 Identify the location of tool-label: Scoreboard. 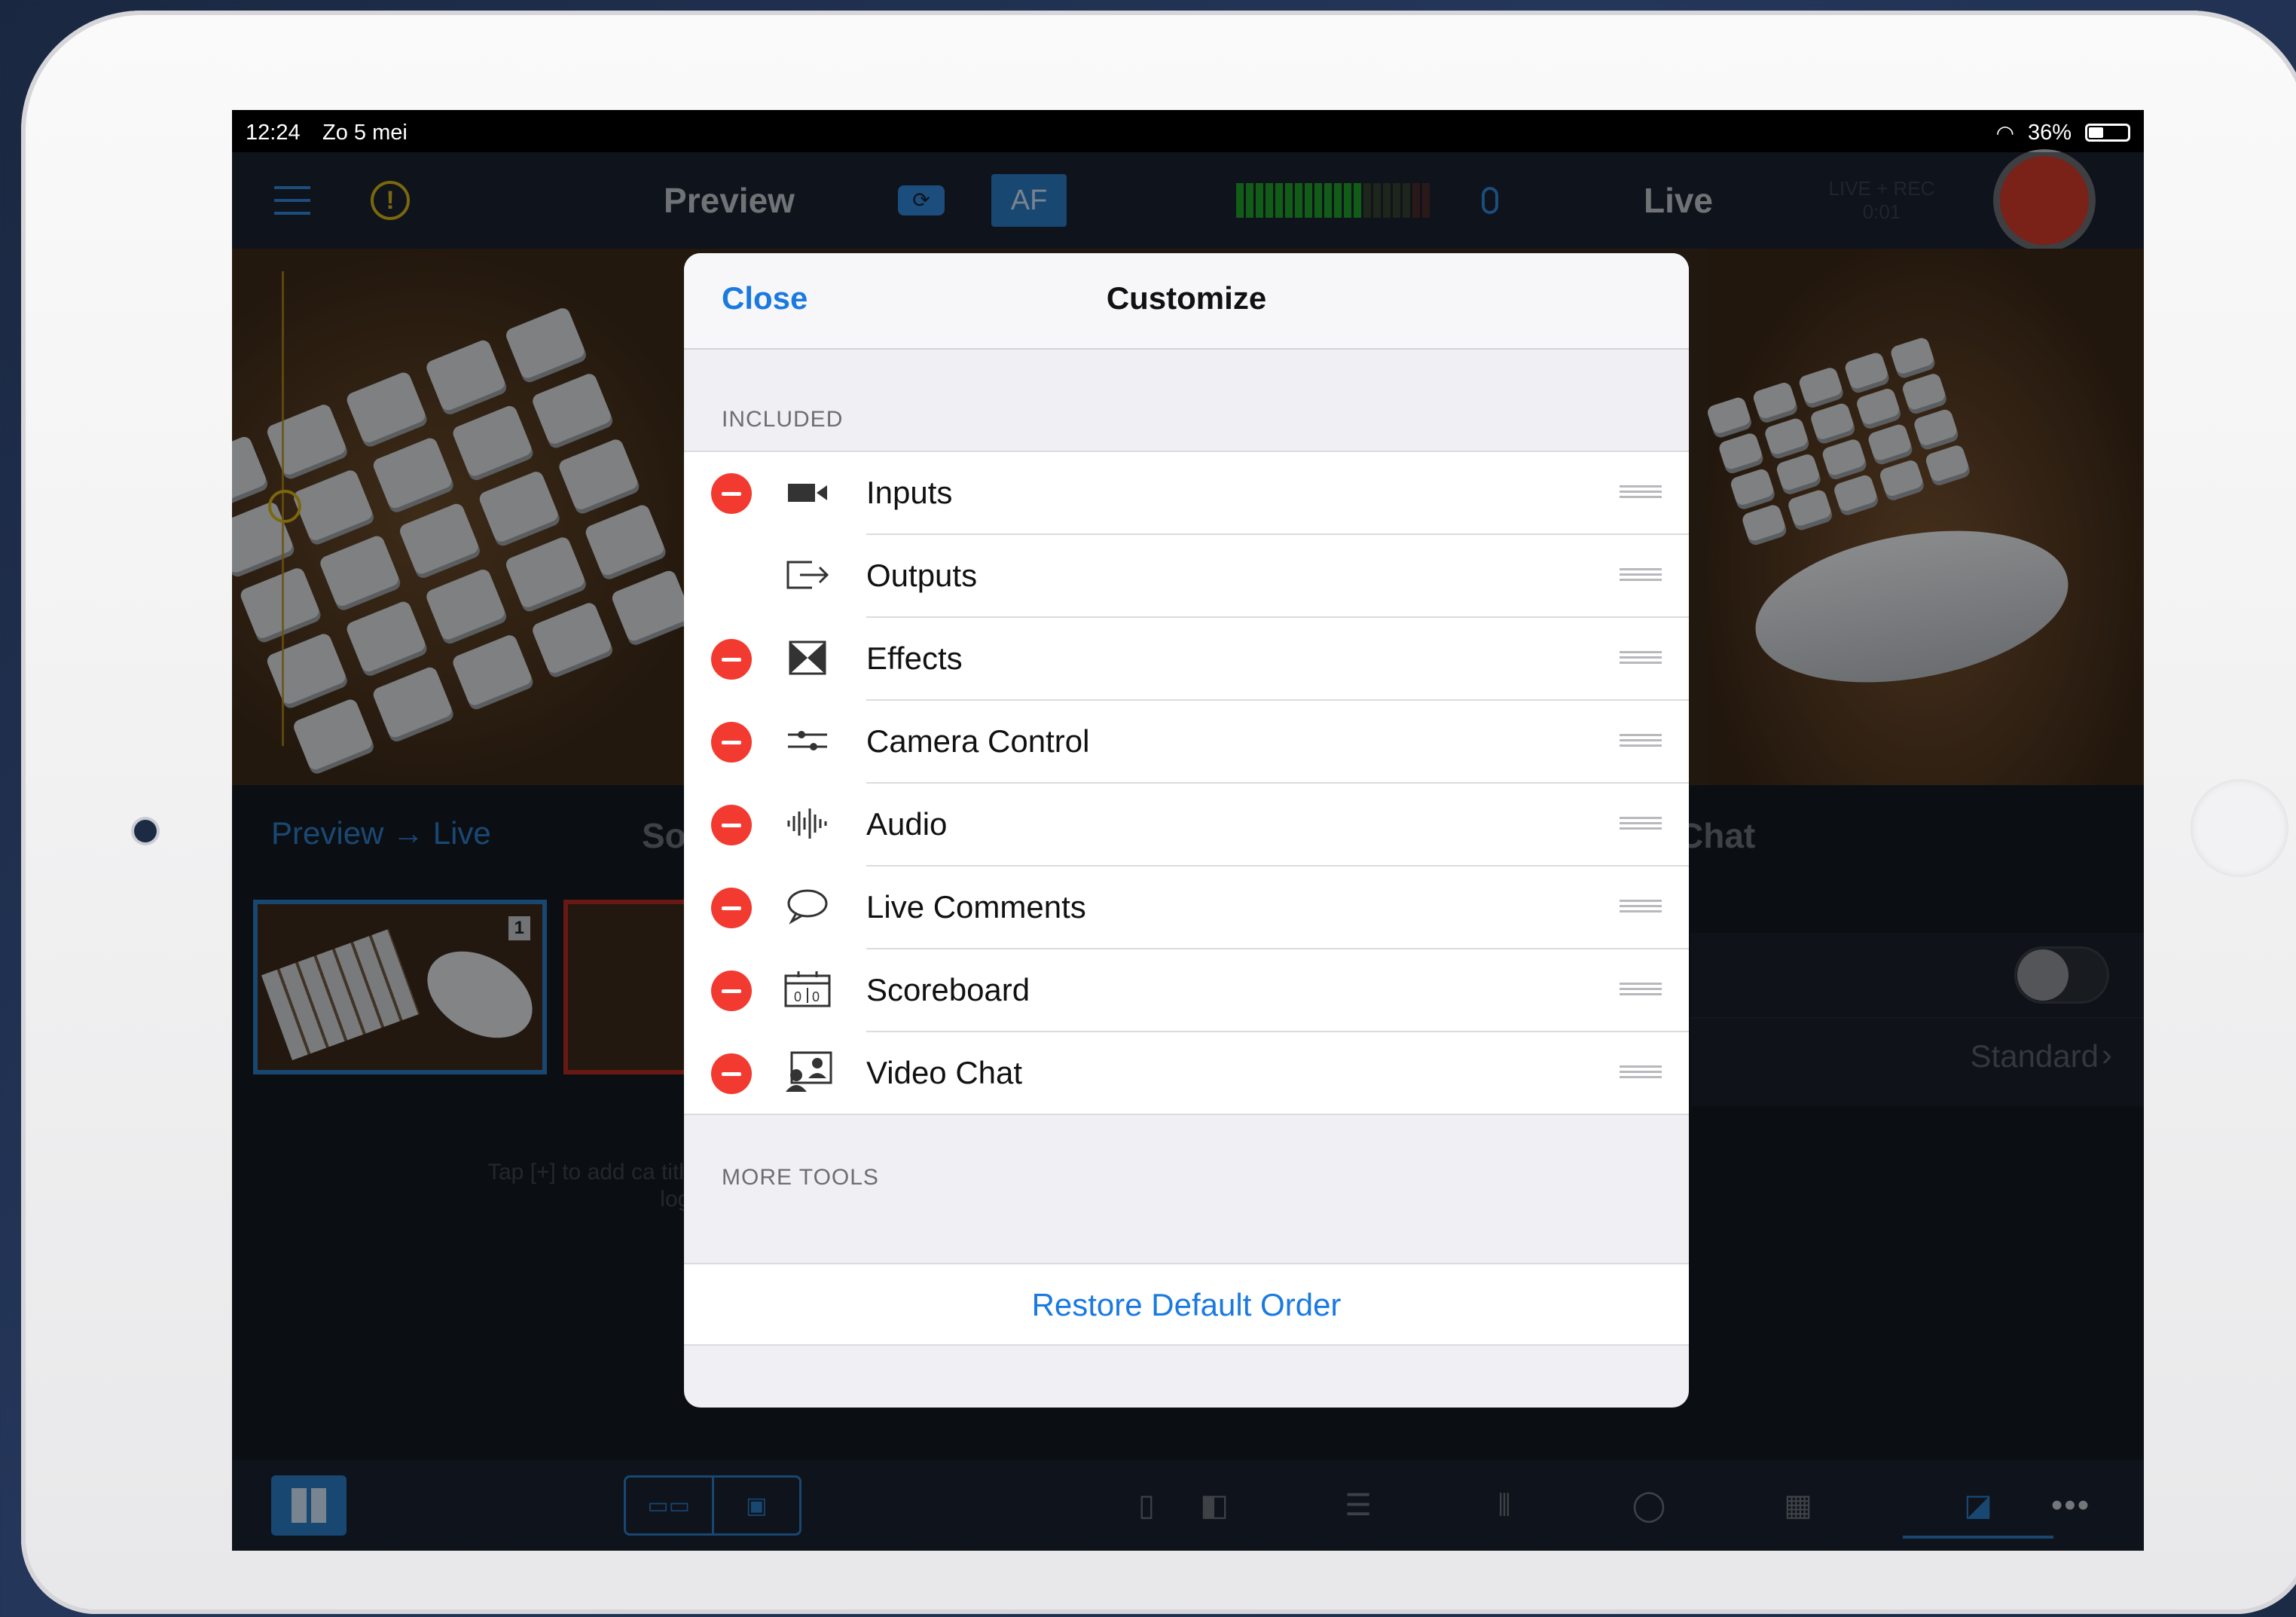
(948, 989).